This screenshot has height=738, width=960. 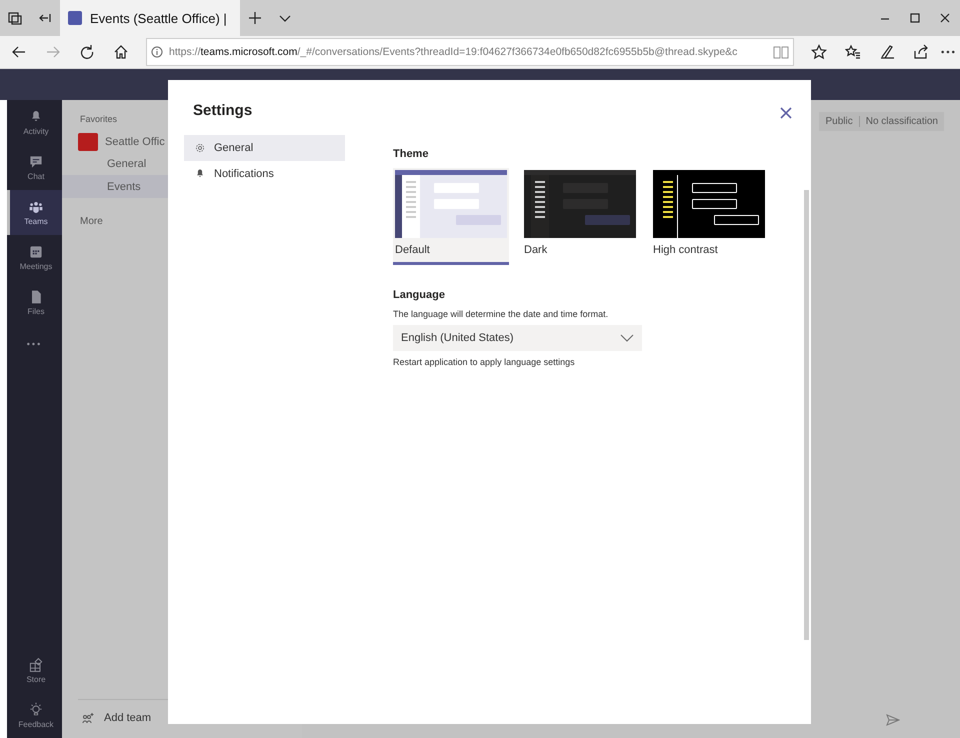 What do you see at coordinates (419, 295) in the screenshot?
I see `section-heading: Language` at bounding box center [419, 295].